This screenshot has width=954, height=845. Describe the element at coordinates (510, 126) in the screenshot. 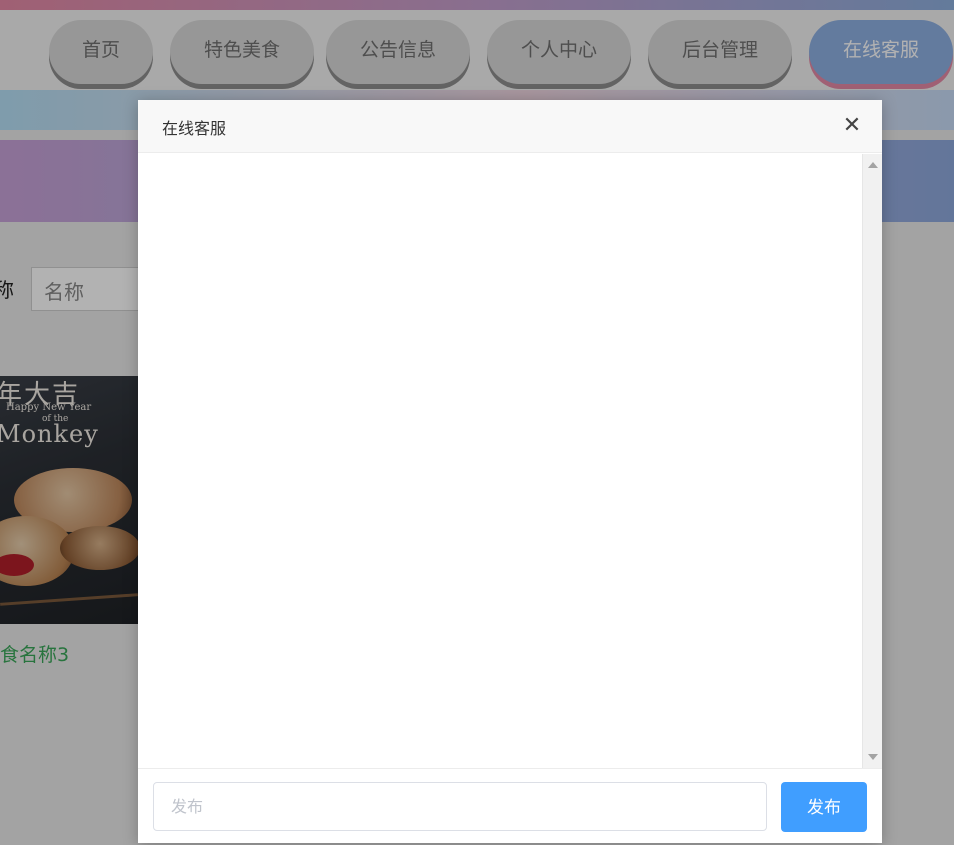

I see `modal-header: 在线客服 ✕` at that location.